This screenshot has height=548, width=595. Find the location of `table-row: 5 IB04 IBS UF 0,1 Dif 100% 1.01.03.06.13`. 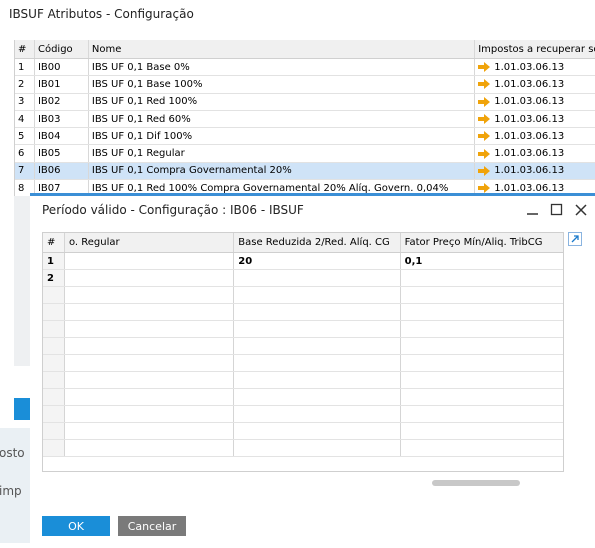

table-row: 5 IB04 IBS UF 0,1 Dif 100% 1.01.03.06.13 is located at coordinates (305, 137).